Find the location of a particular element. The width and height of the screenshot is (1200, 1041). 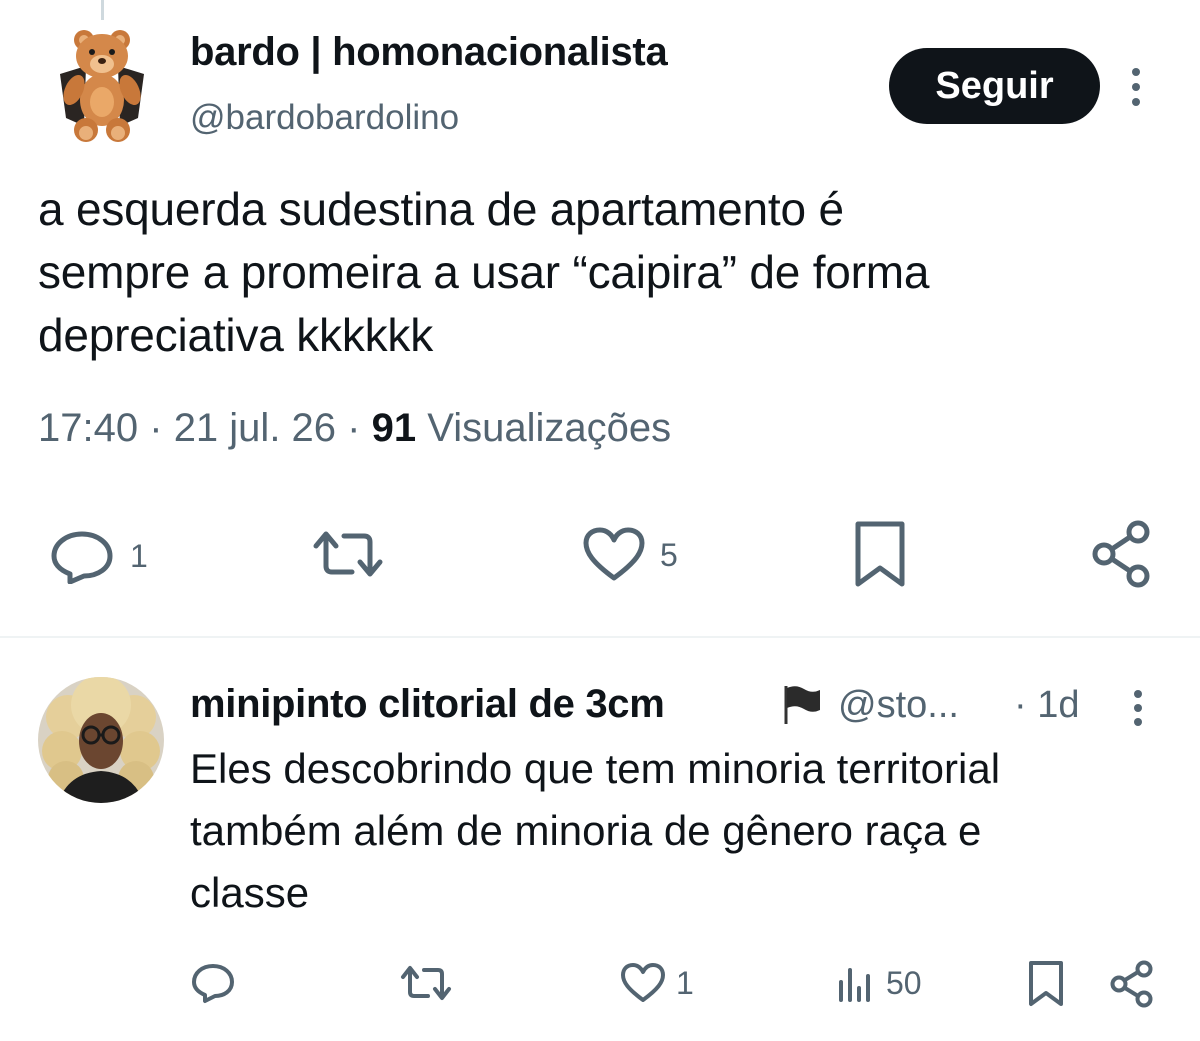

reply-count: 1 is located at coordinates (139, 555).